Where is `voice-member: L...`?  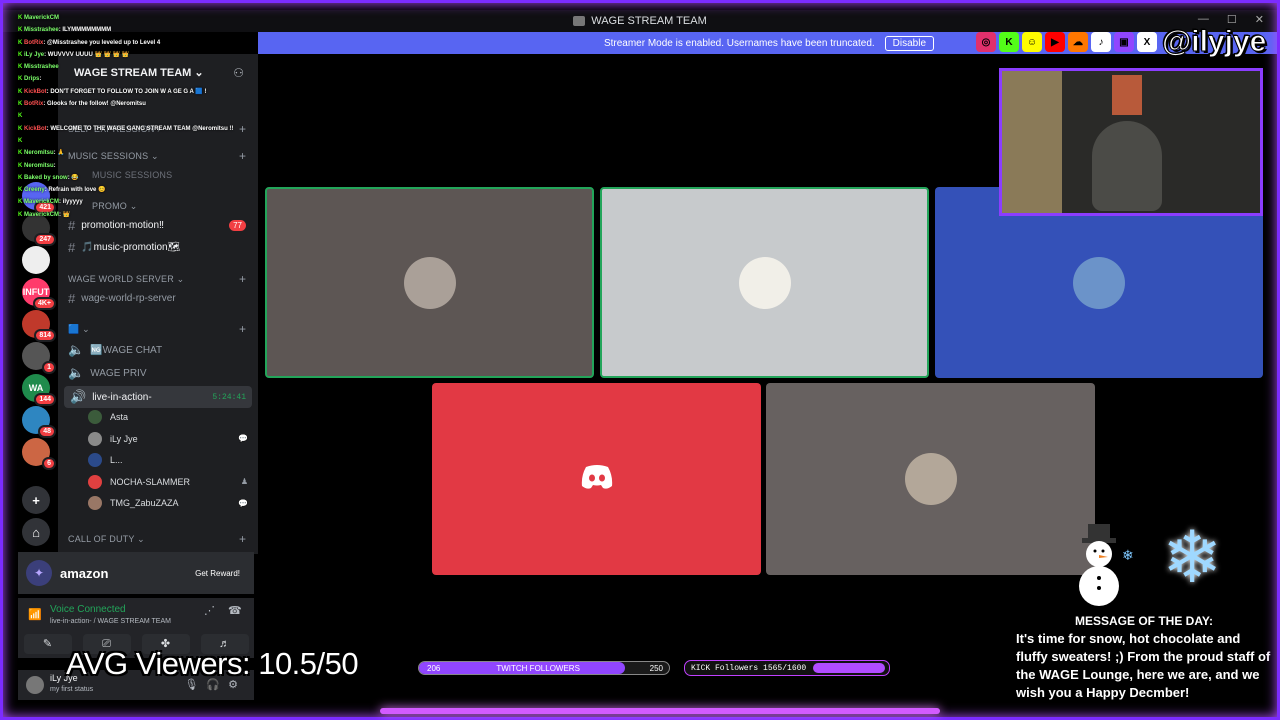
voice-member: L... is located at coordinates (168, 460).